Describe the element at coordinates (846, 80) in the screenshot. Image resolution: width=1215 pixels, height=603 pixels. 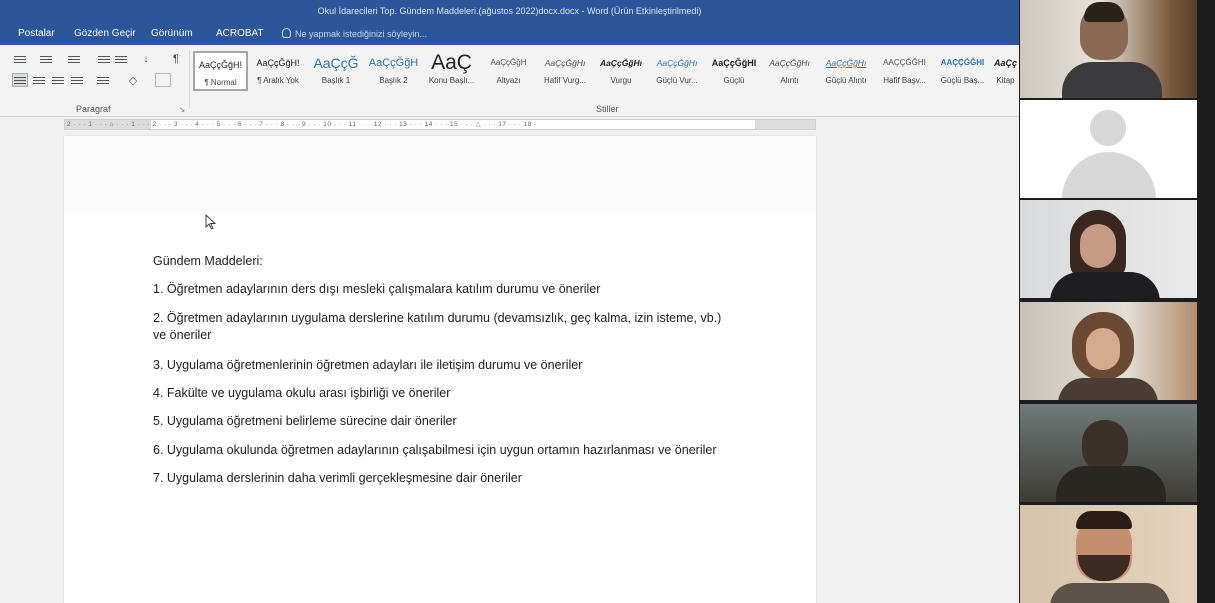
I see `style-label: Güçlü Alıntı` at that location.